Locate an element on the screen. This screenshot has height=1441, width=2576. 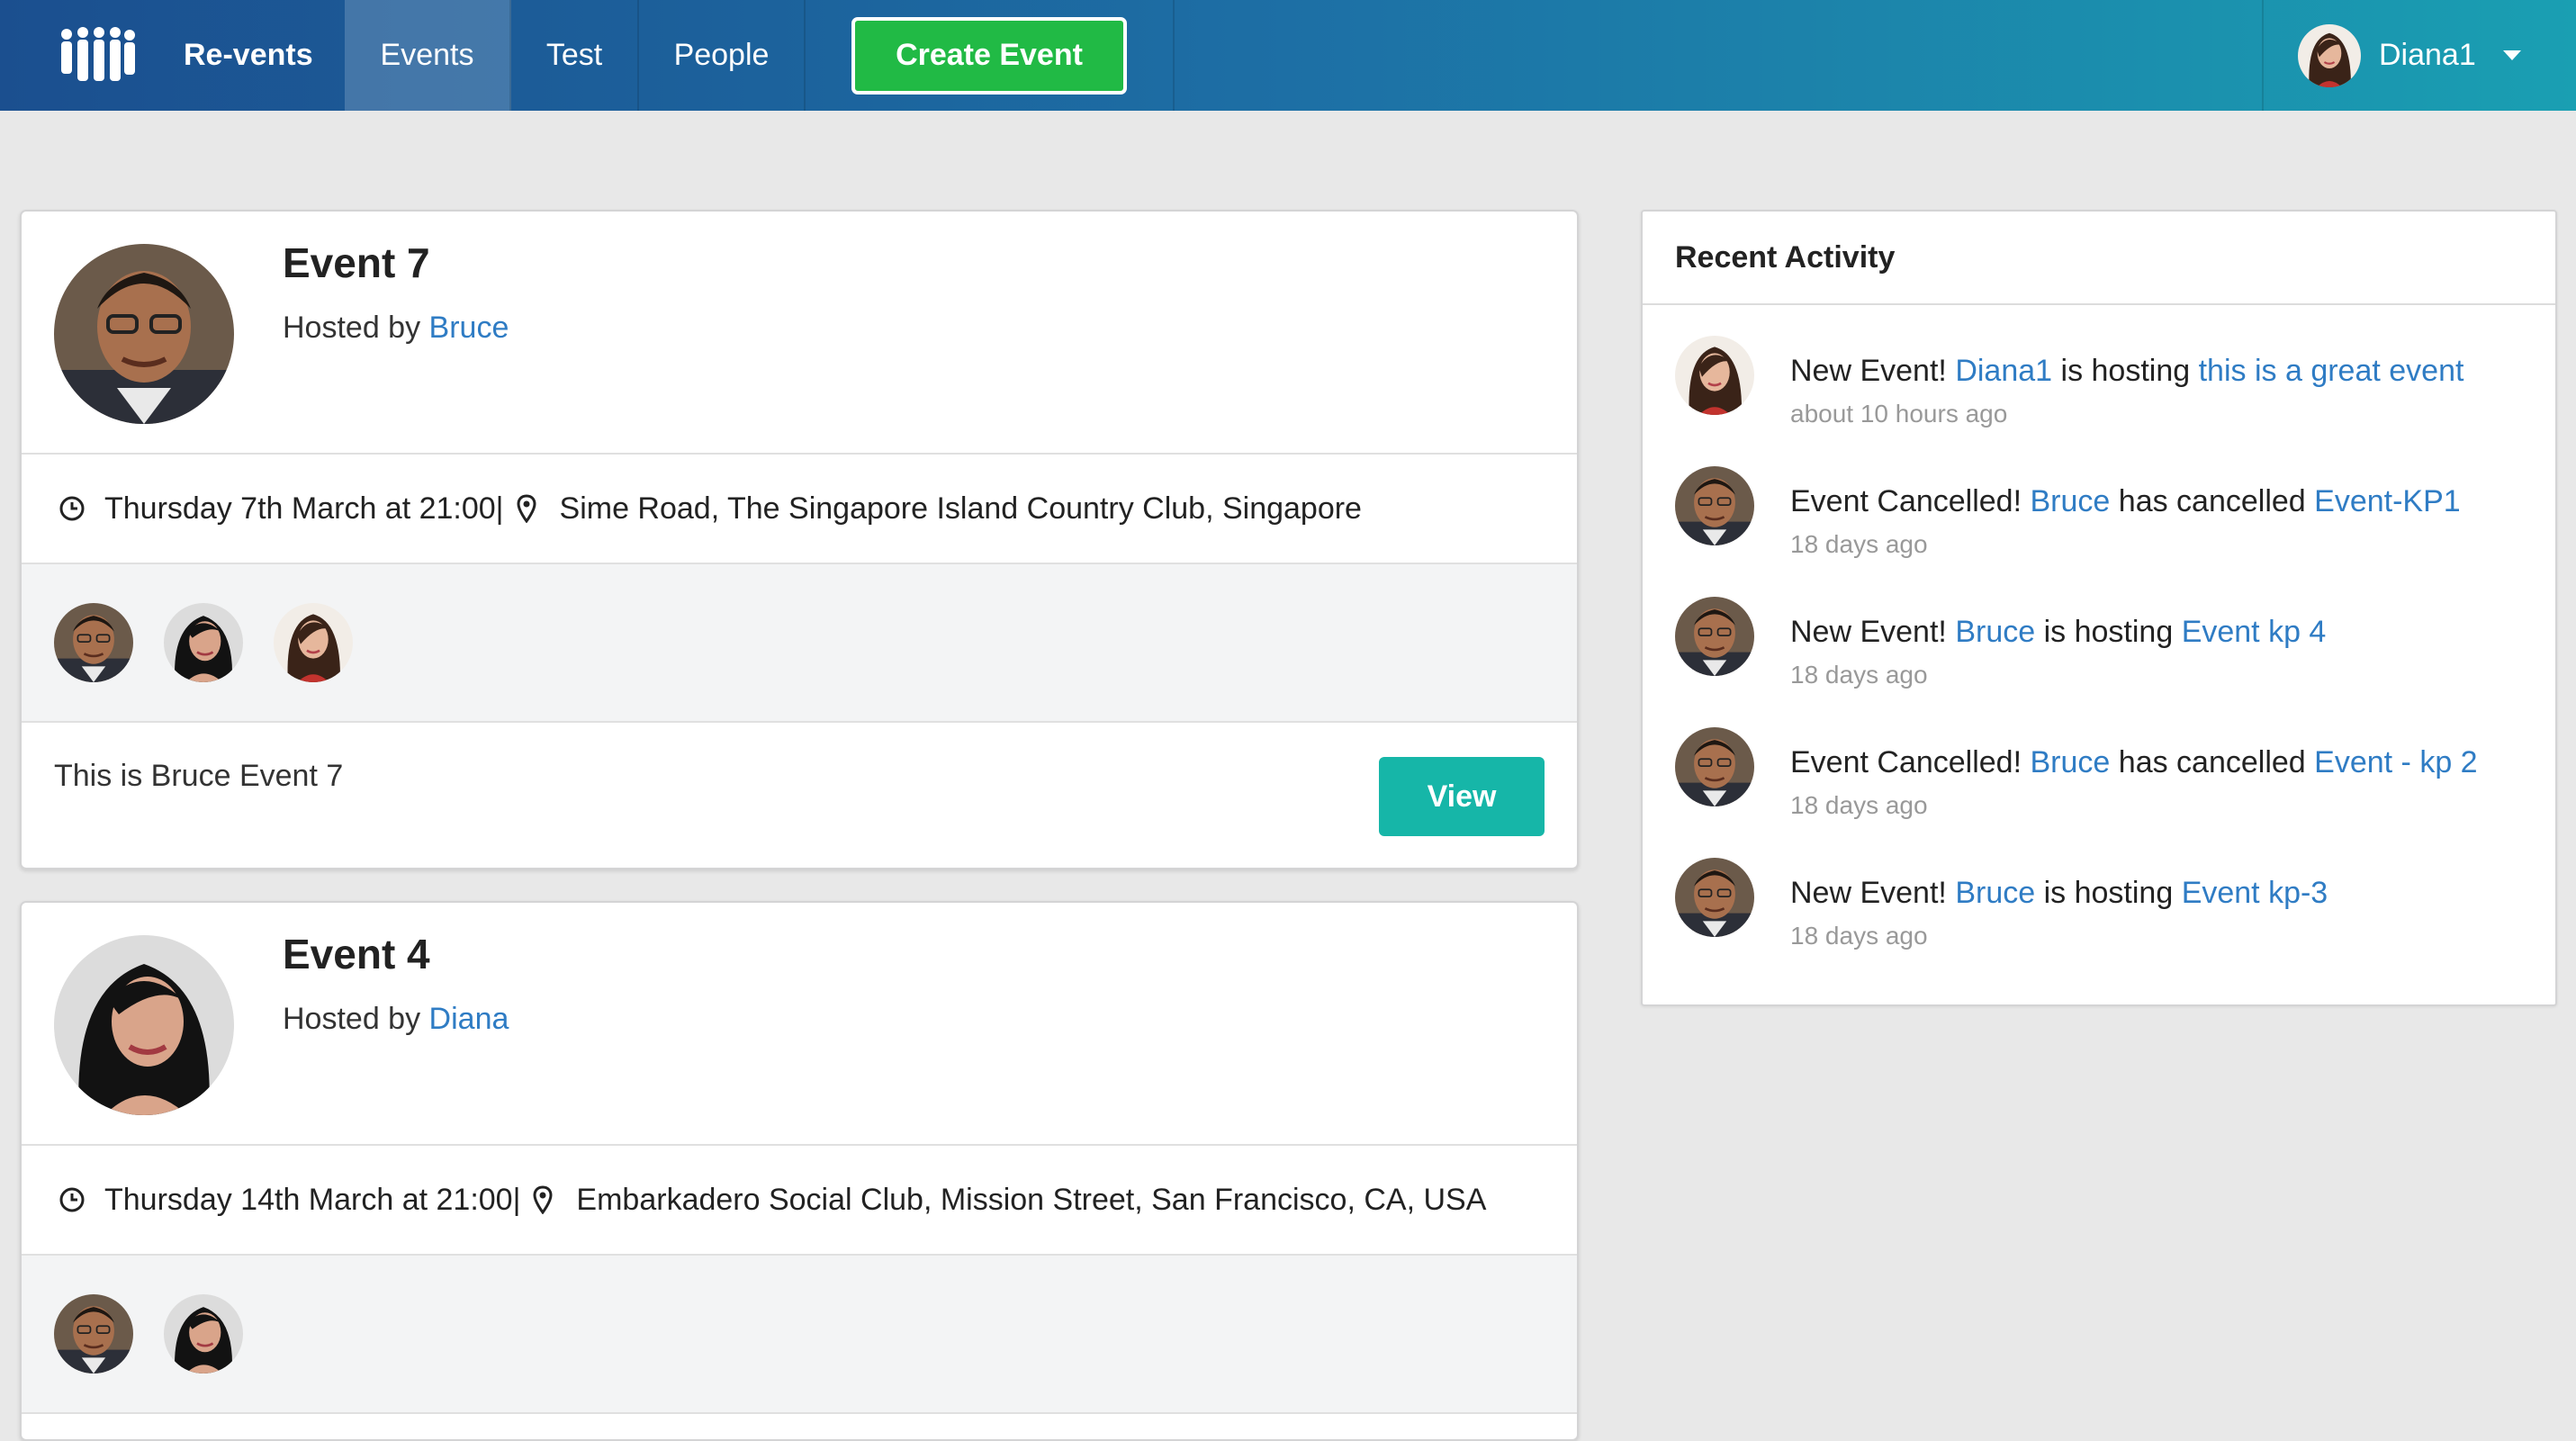
event-footer: This is Bruce Event 7 View is located at coordinates (799, 795).